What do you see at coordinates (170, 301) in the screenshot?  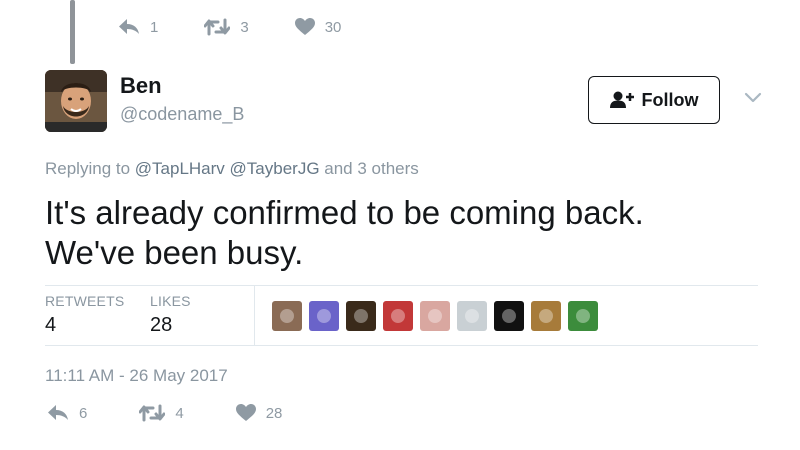 I see `likes-stat-label: LIKES` at bounding box center [170, 301].